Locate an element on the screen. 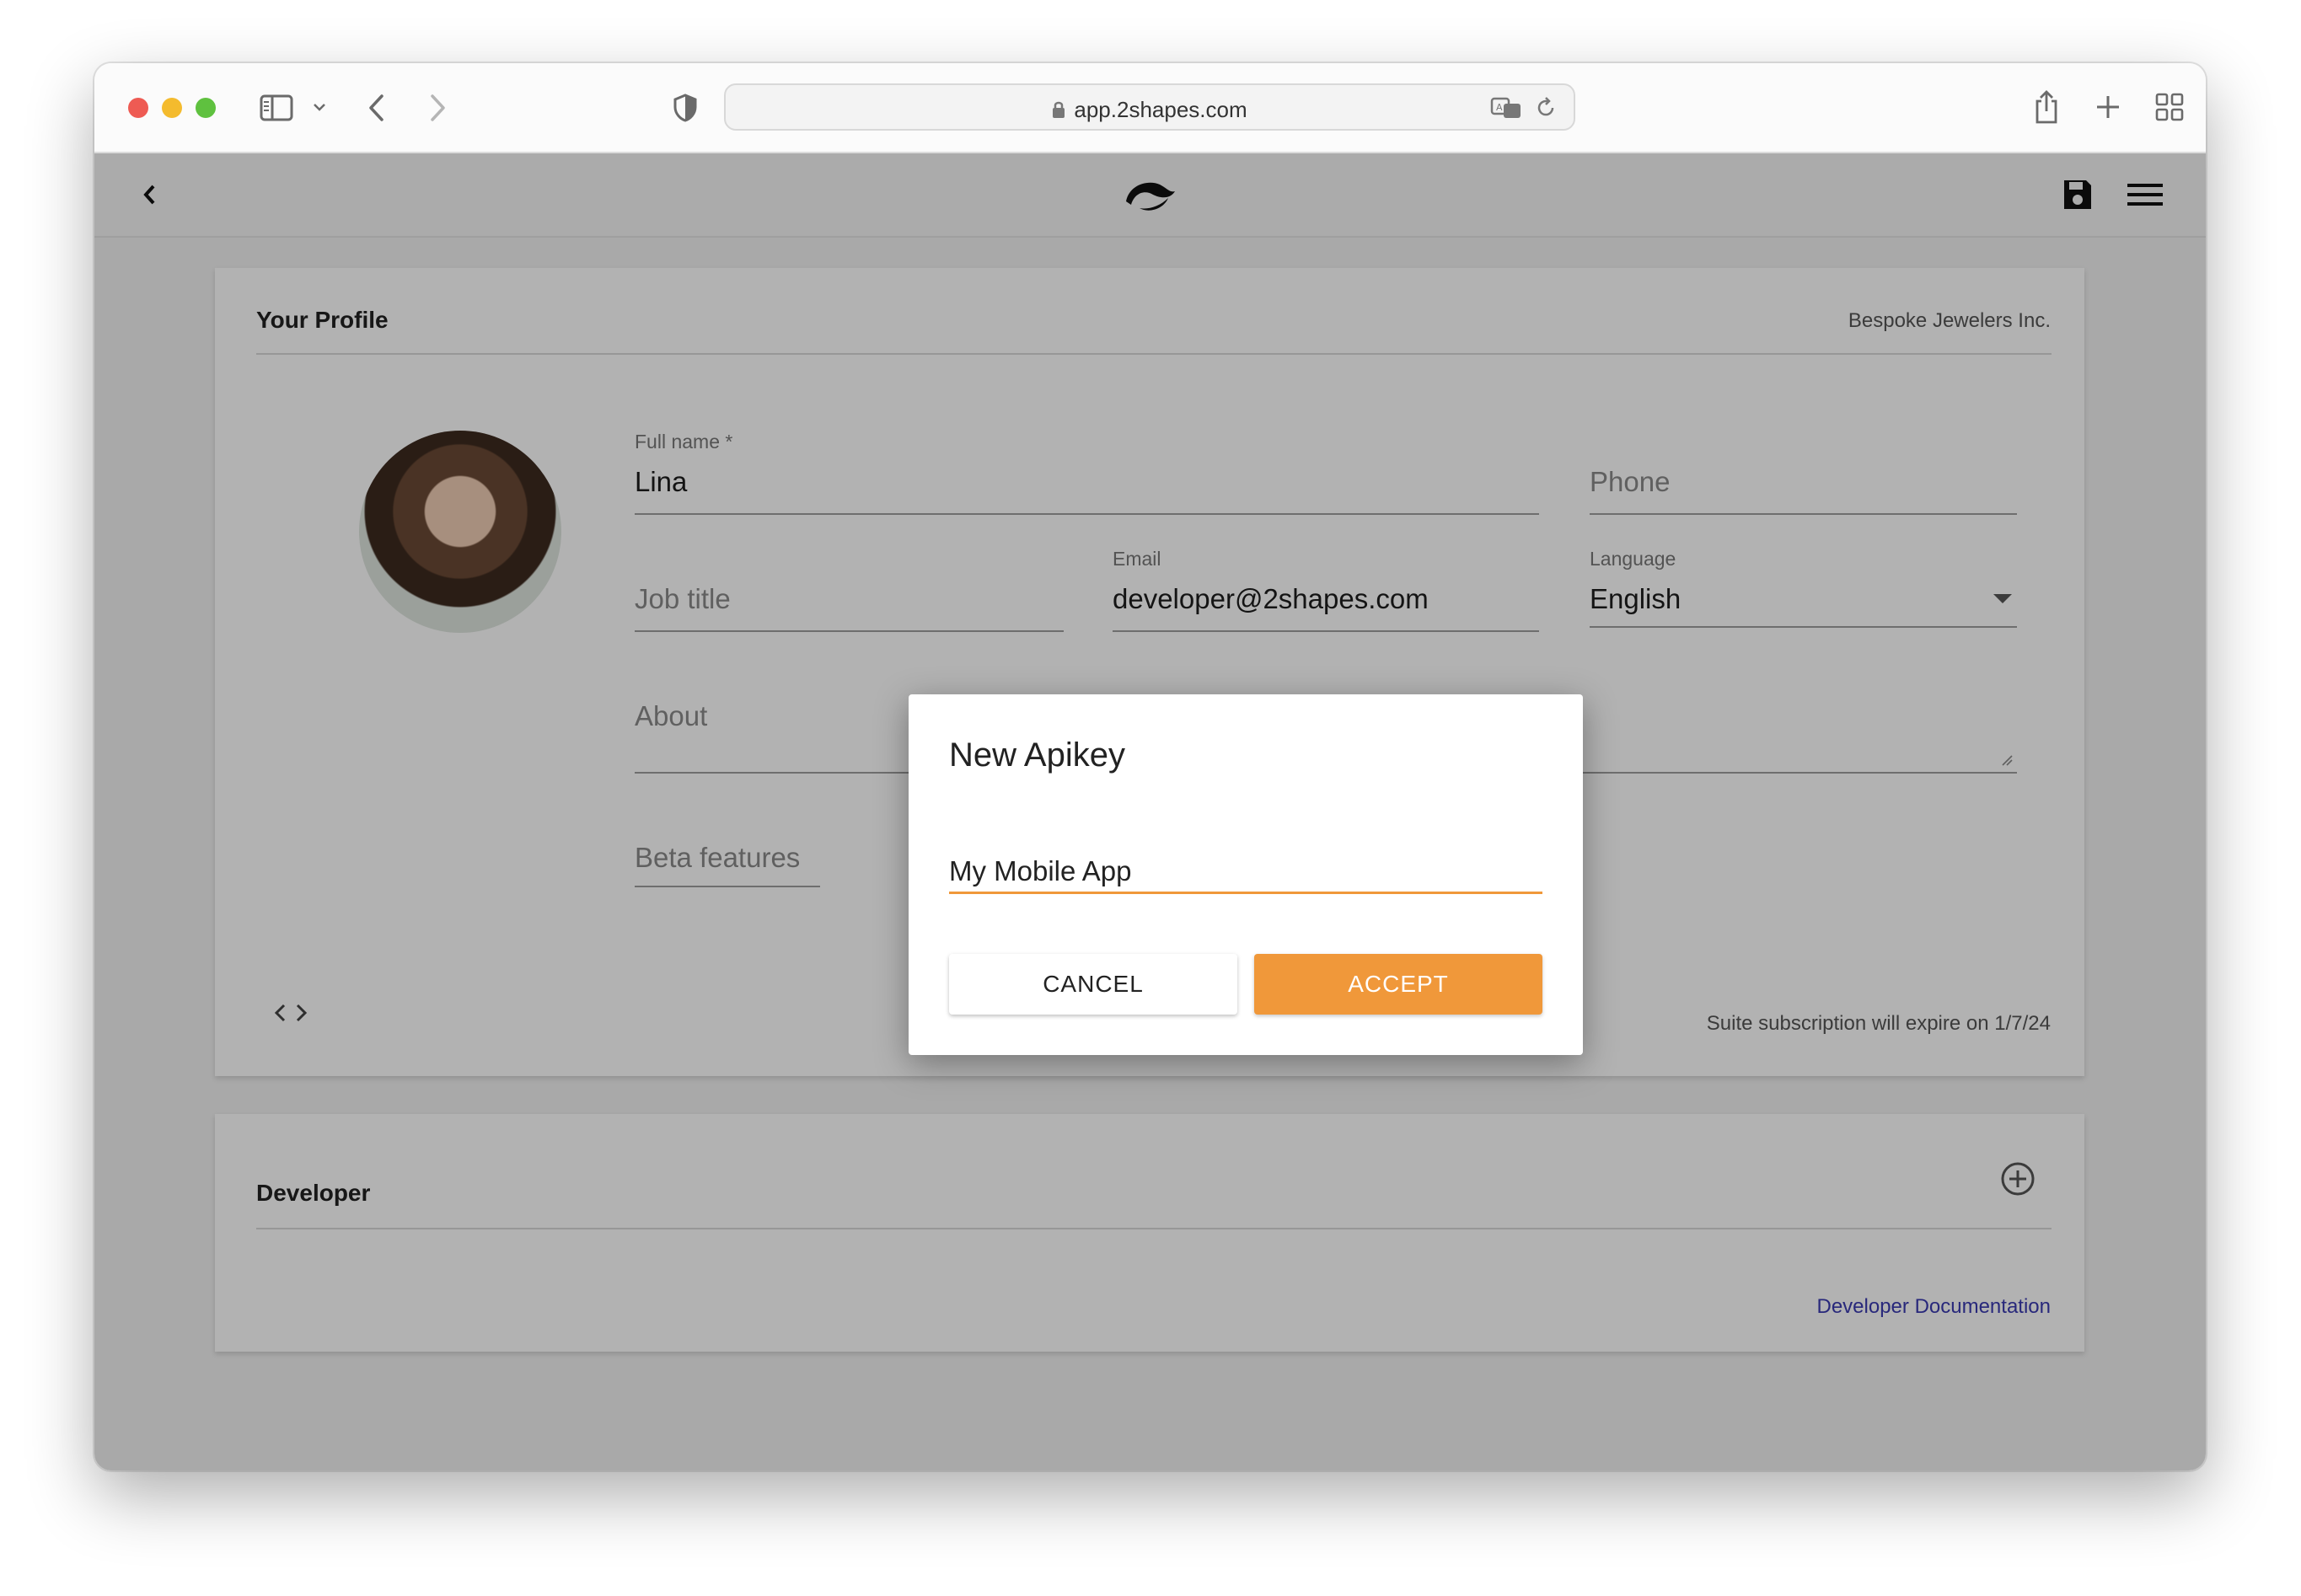  sidebar-toggle-icon is located at coordinates (276, 108).